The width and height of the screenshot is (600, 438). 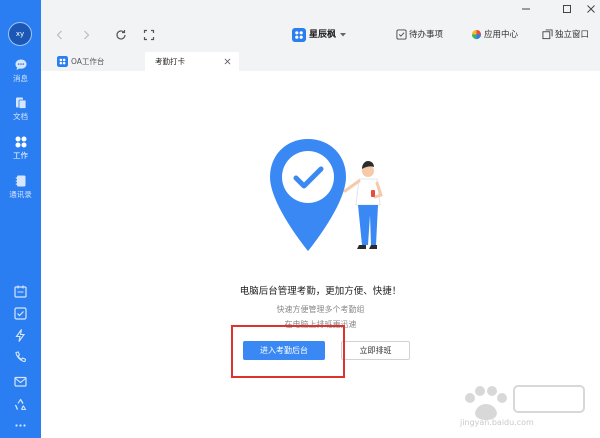 What do you see at coordinates (192, 61) in the screenshot?
I see `tab-attendance: 考勤打卡` at bounding box center [192, 61].